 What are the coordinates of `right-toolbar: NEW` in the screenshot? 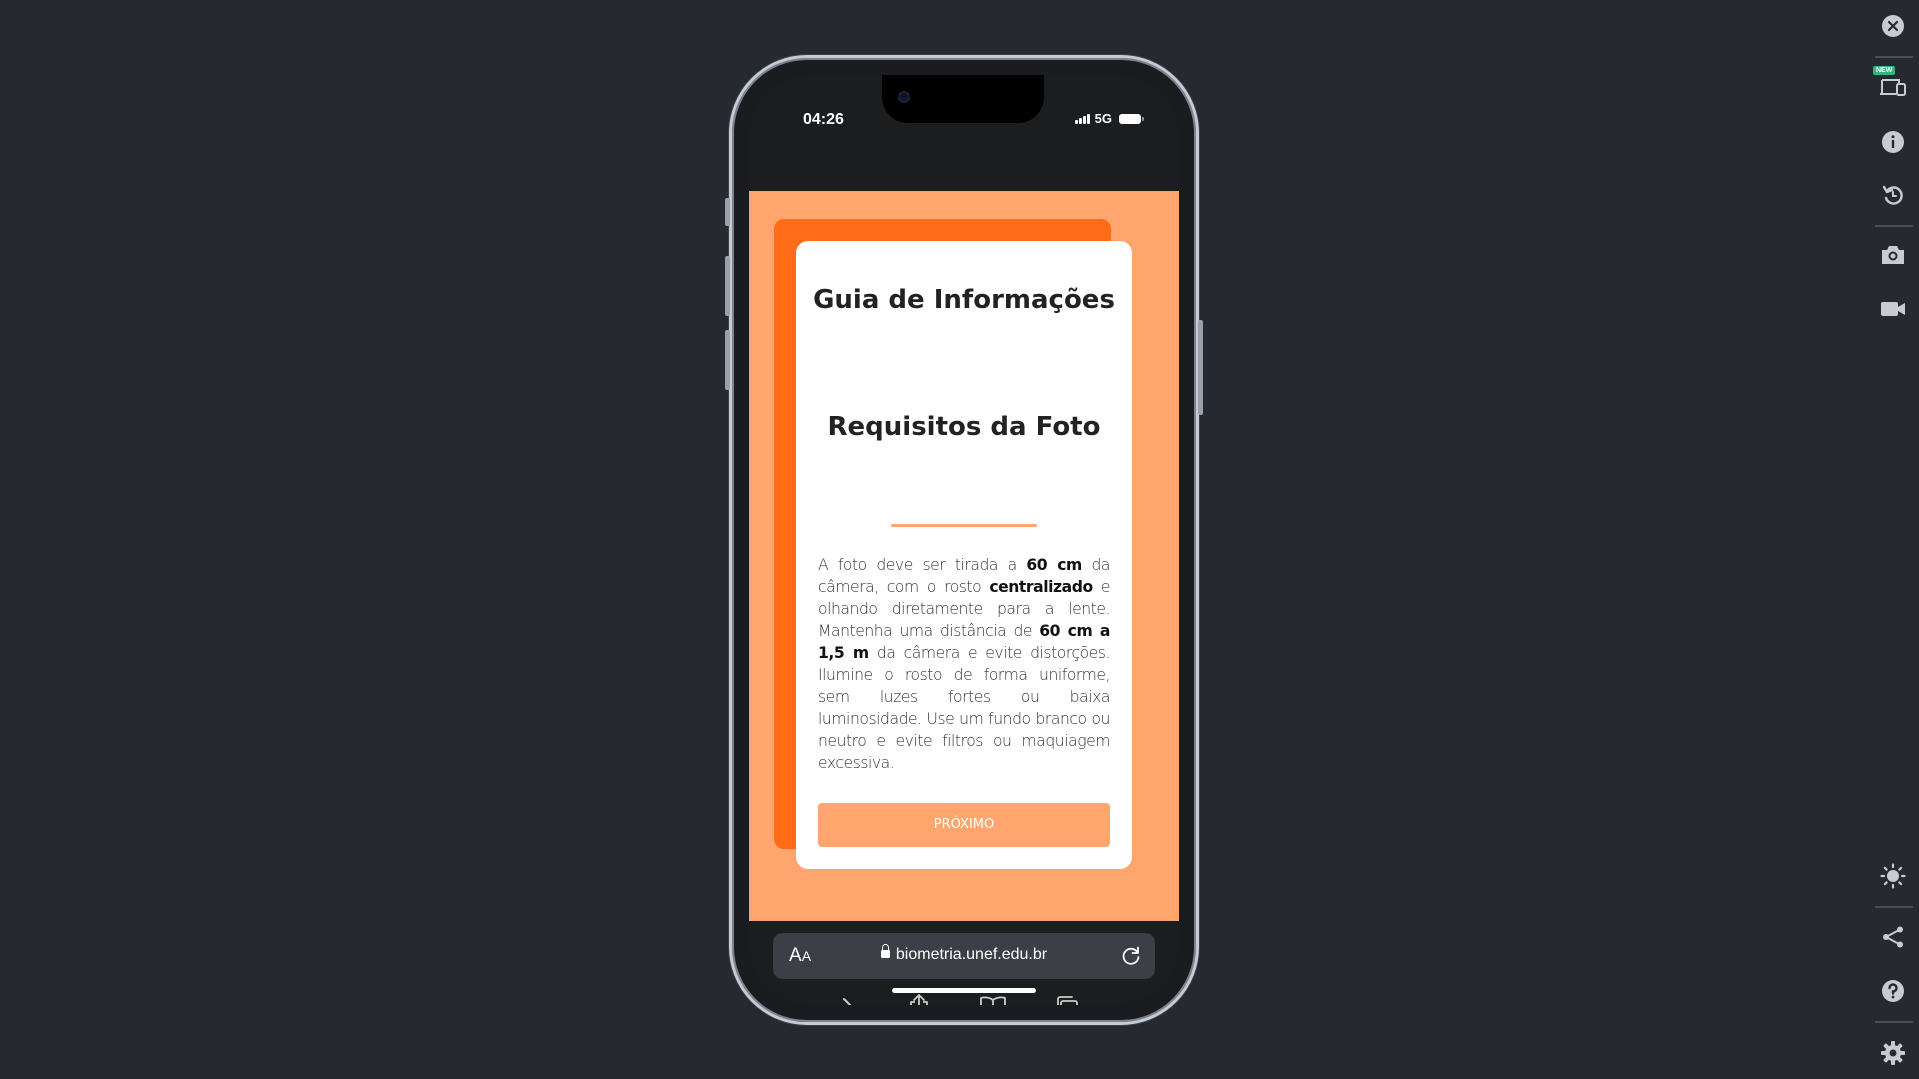 It's located at (1893, 539).